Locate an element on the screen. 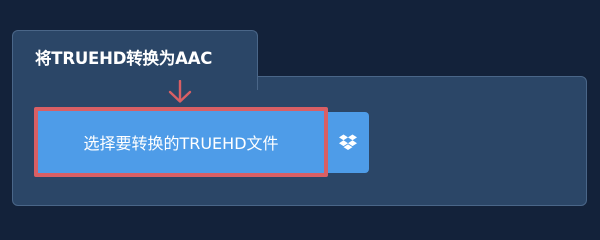 The image size is (600, 240). dropbox-button is located at coordinates (347, 142).